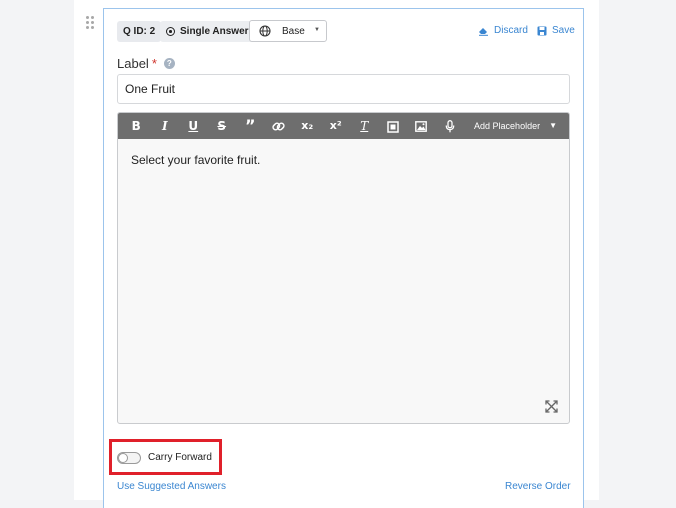 The width and height of the screenshot is (676, 508). Describe the element at coordinates (180, 457) in the screenshot. I see `carry-forward-label: Carry Forward` at that location.